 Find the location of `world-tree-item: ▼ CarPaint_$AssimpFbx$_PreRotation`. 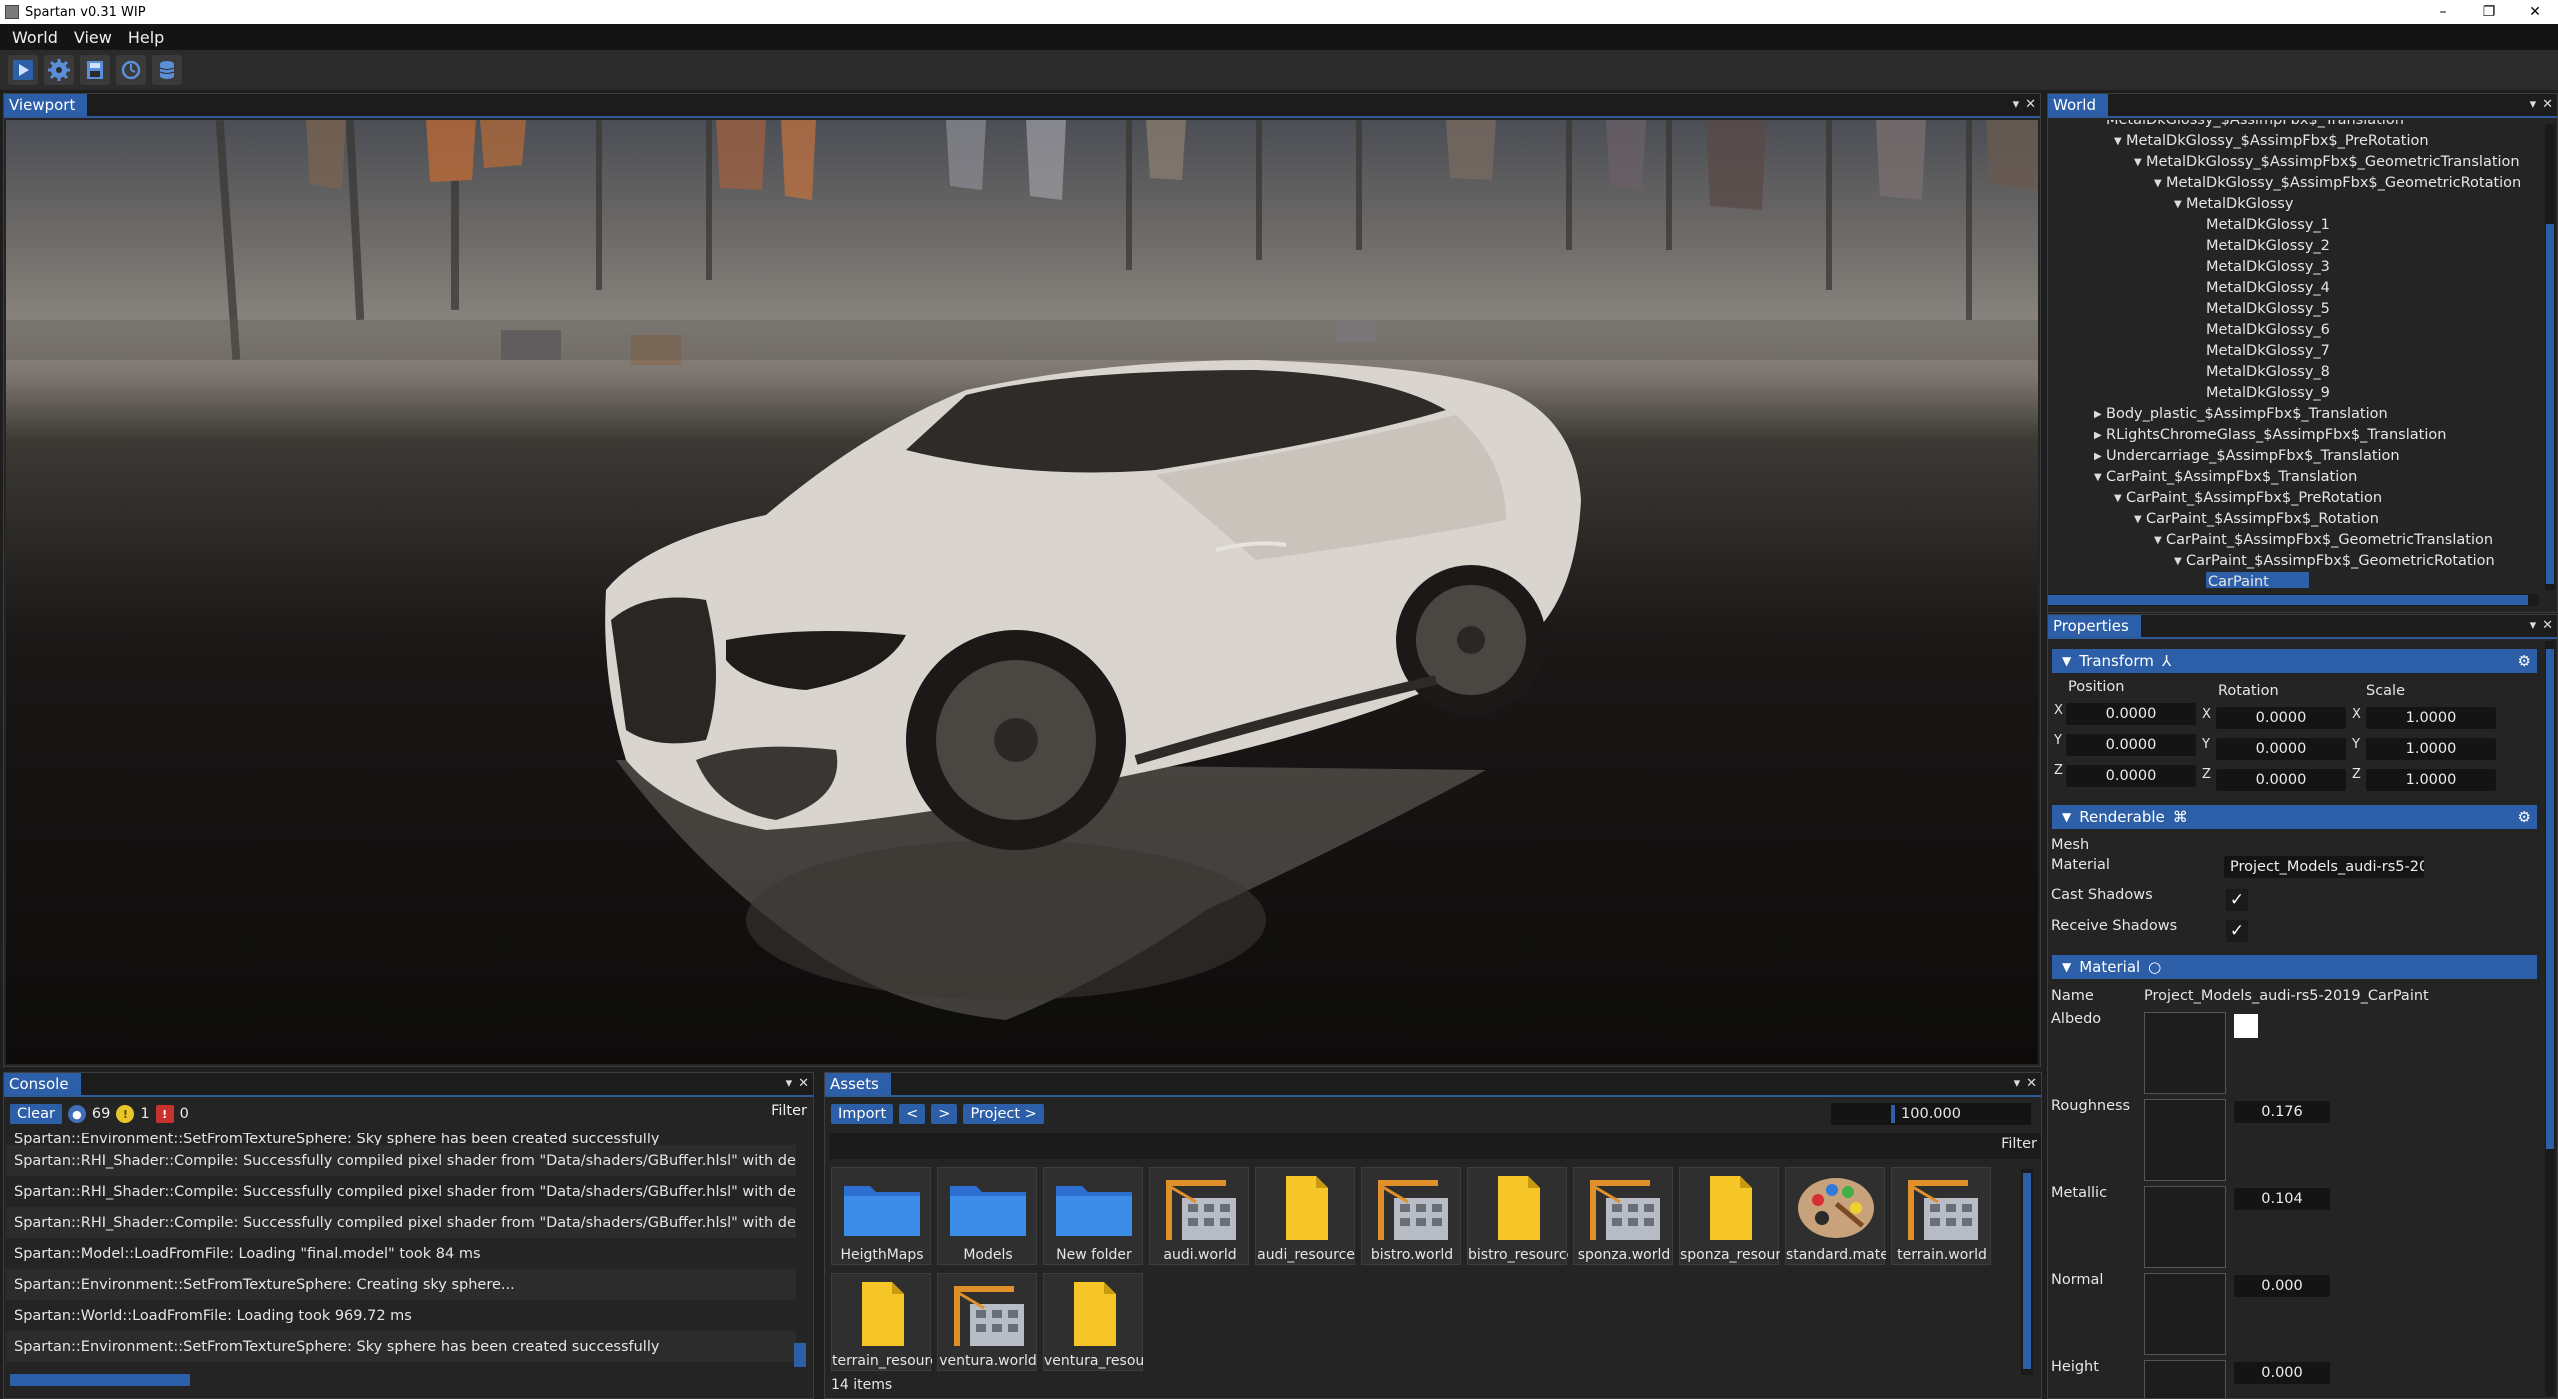

world-tree-item: ▼ CarPaint_$AssimpFbx$_PreRotation is located at coordinates (2293, 498).